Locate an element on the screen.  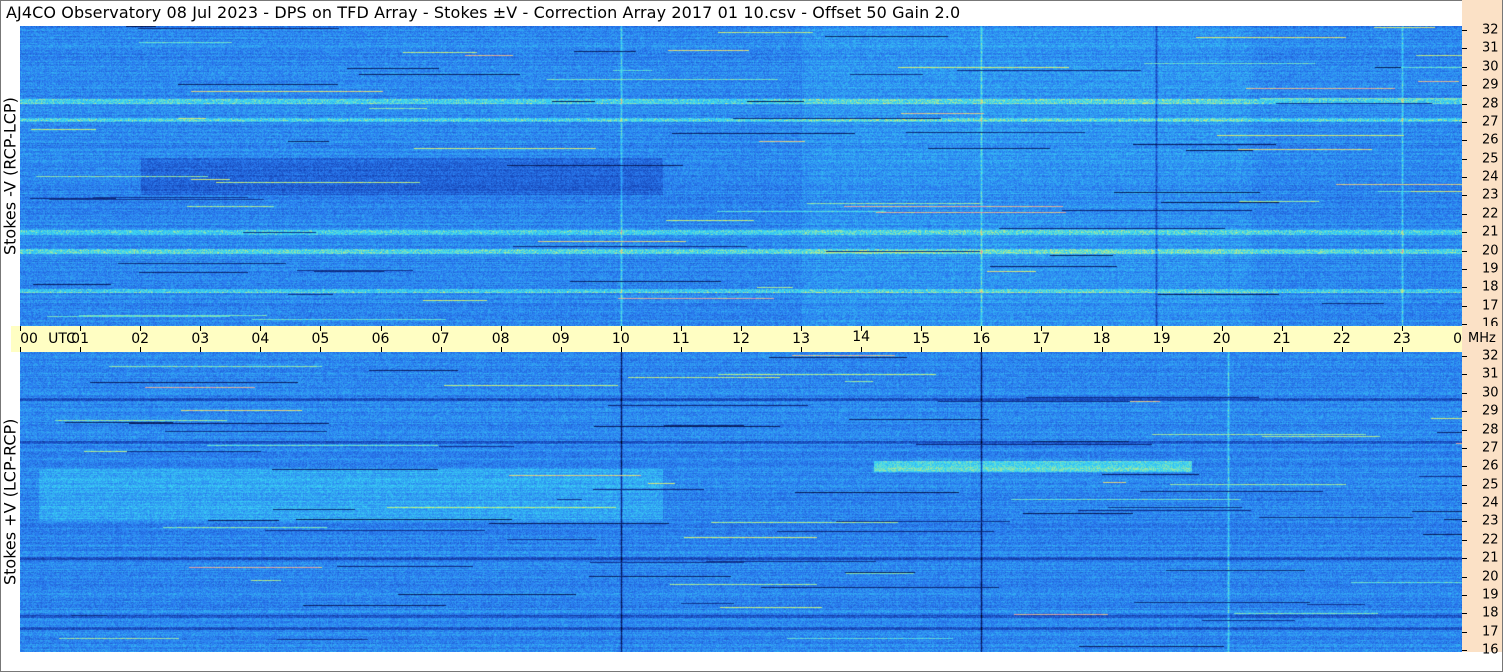
time-tick-label: 00 is located at coordinates (29, 339).